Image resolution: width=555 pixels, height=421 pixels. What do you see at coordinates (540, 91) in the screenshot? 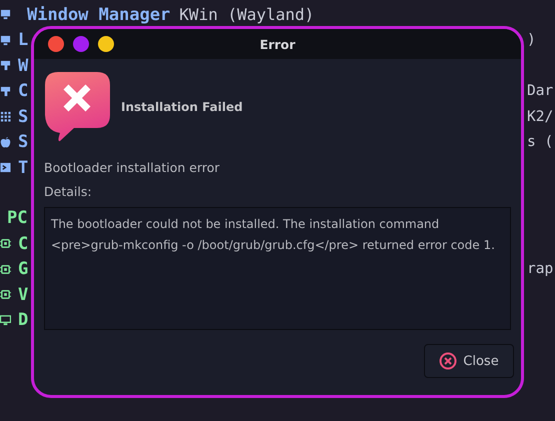
I see `info-value: Dar` at bounding box center [540, 91].